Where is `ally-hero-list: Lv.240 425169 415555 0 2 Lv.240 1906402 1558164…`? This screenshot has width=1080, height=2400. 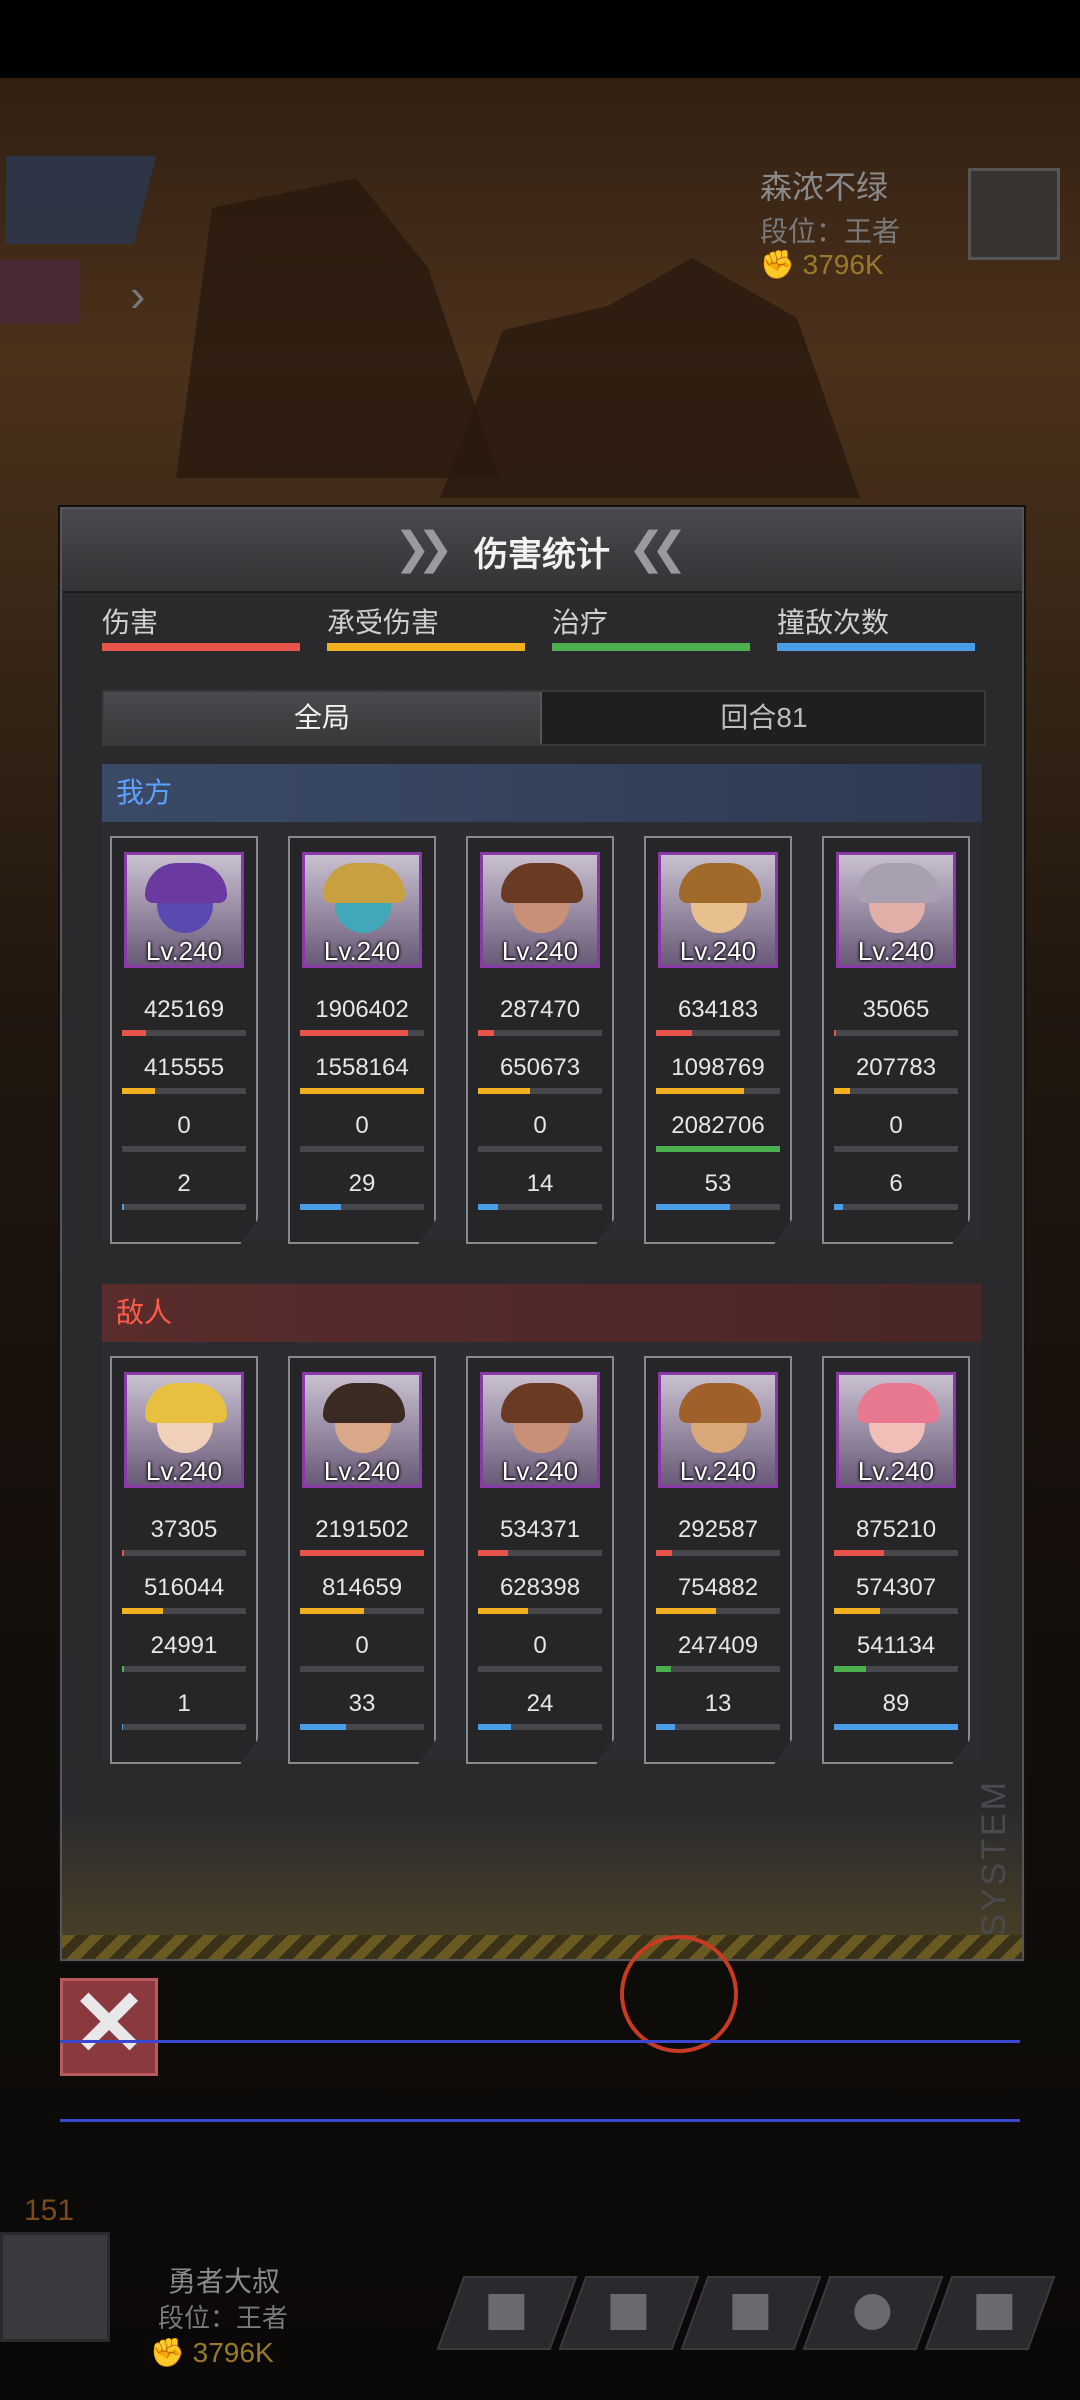
ally-hero-list: Lv.240 425169 415555 0 2 Lv.240 1906402 1558164… is located at coordinates (542, 1033).